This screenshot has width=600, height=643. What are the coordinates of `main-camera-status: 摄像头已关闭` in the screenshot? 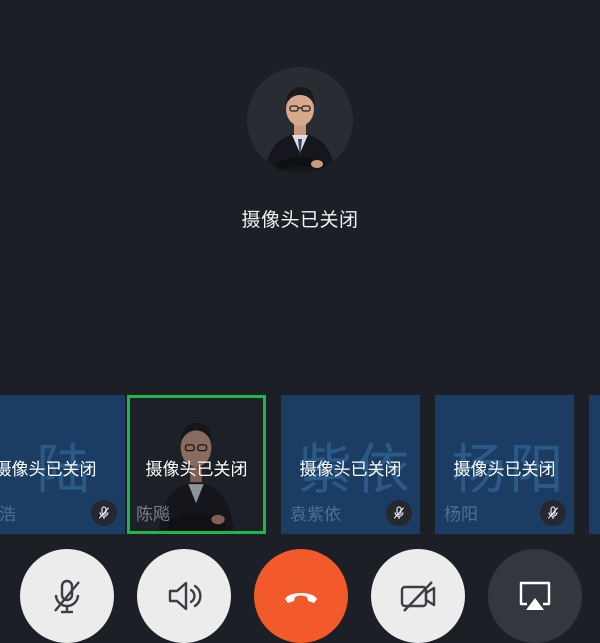 It's located at (300, 220).